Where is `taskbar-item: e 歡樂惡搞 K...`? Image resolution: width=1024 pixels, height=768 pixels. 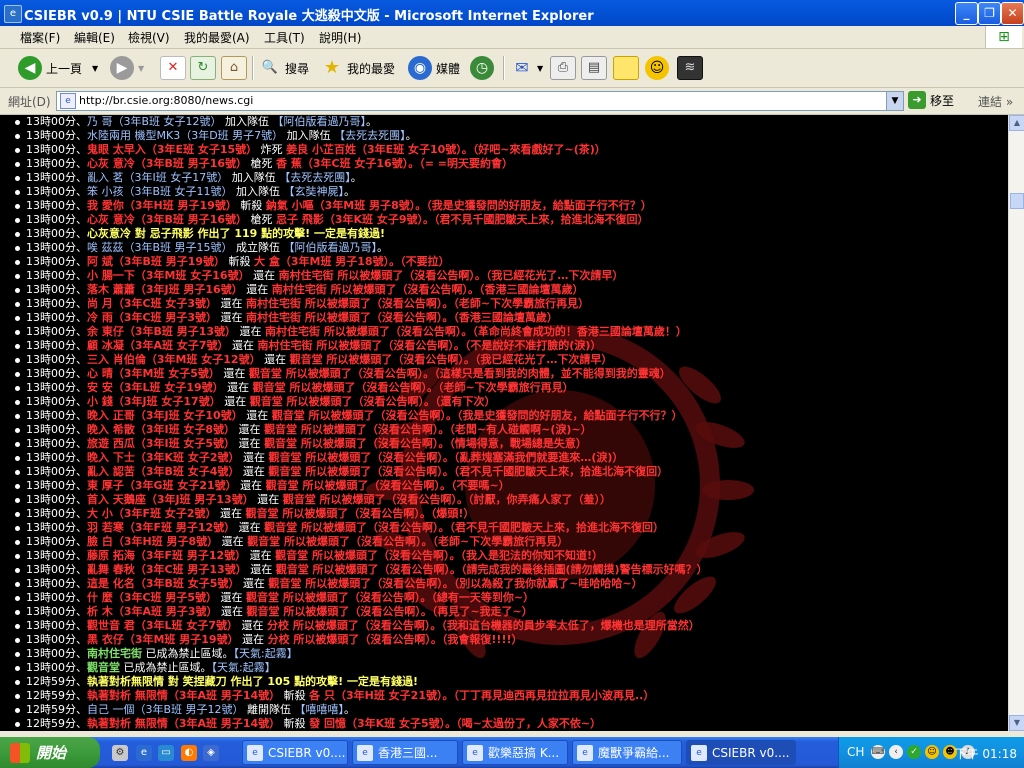 taskbar-item: e 歡樂惡搞 K... is located at coordinates (515, 752).